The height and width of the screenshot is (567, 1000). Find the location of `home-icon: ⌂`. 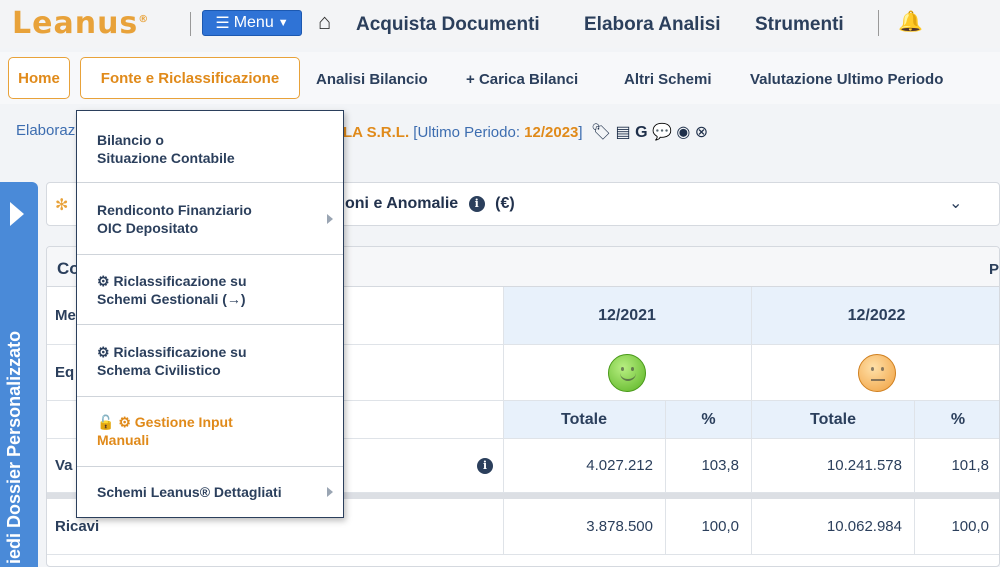

home-icon: ⌂ is located at coordinates (324, 22).